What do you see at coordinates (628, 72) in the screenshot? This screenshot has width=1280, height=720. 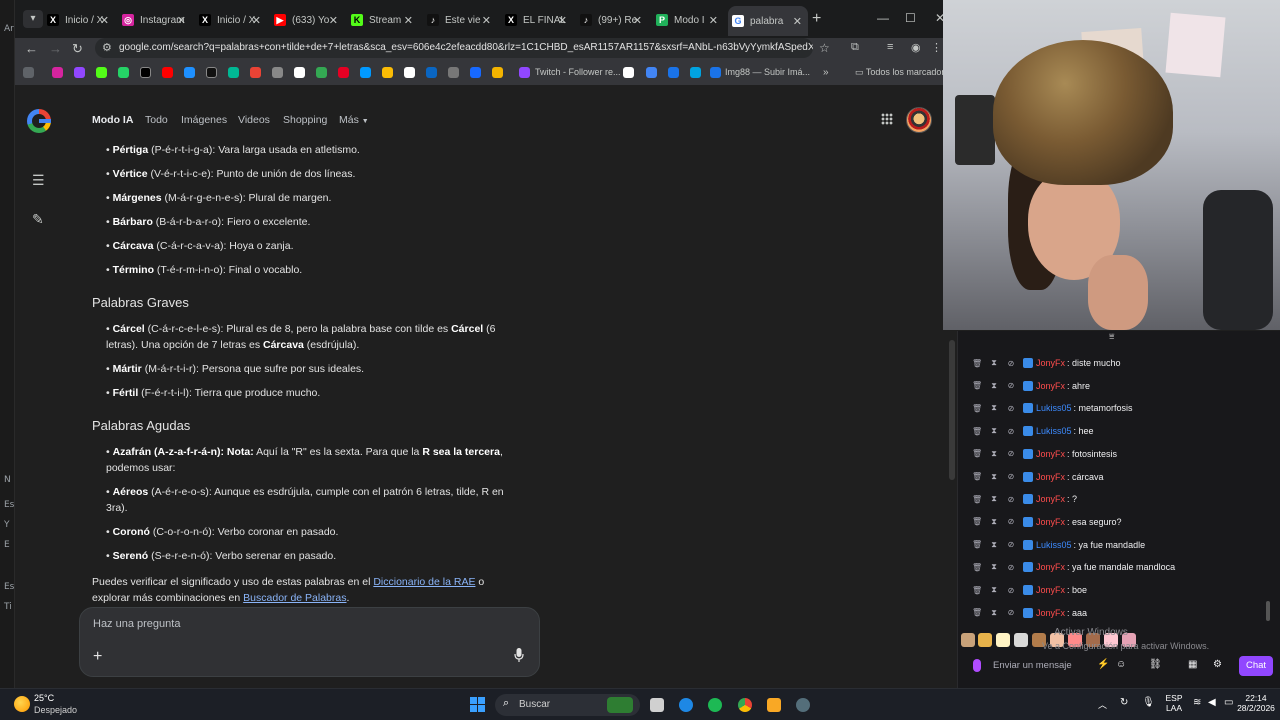 I see `flag-bookmark-icon` at bounding box center [628, 72].